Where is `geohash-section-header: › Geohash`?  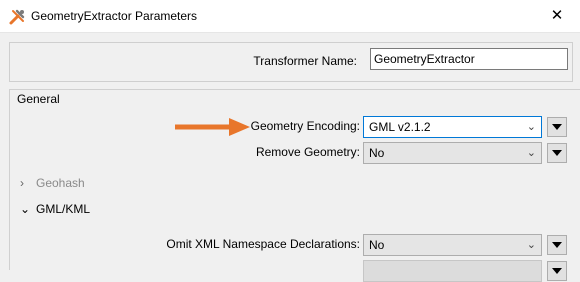
geohash-section-header: › Geohash is located at coordinates (52, 183).